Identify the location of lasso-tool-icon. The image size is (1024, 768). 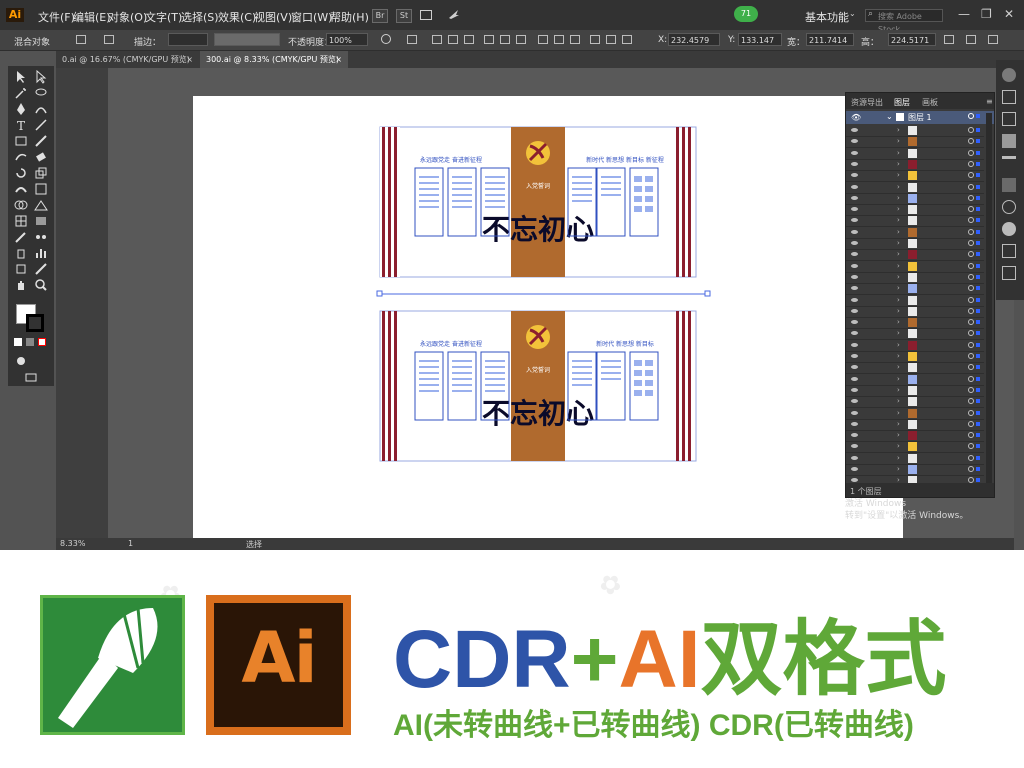
(41, 93).